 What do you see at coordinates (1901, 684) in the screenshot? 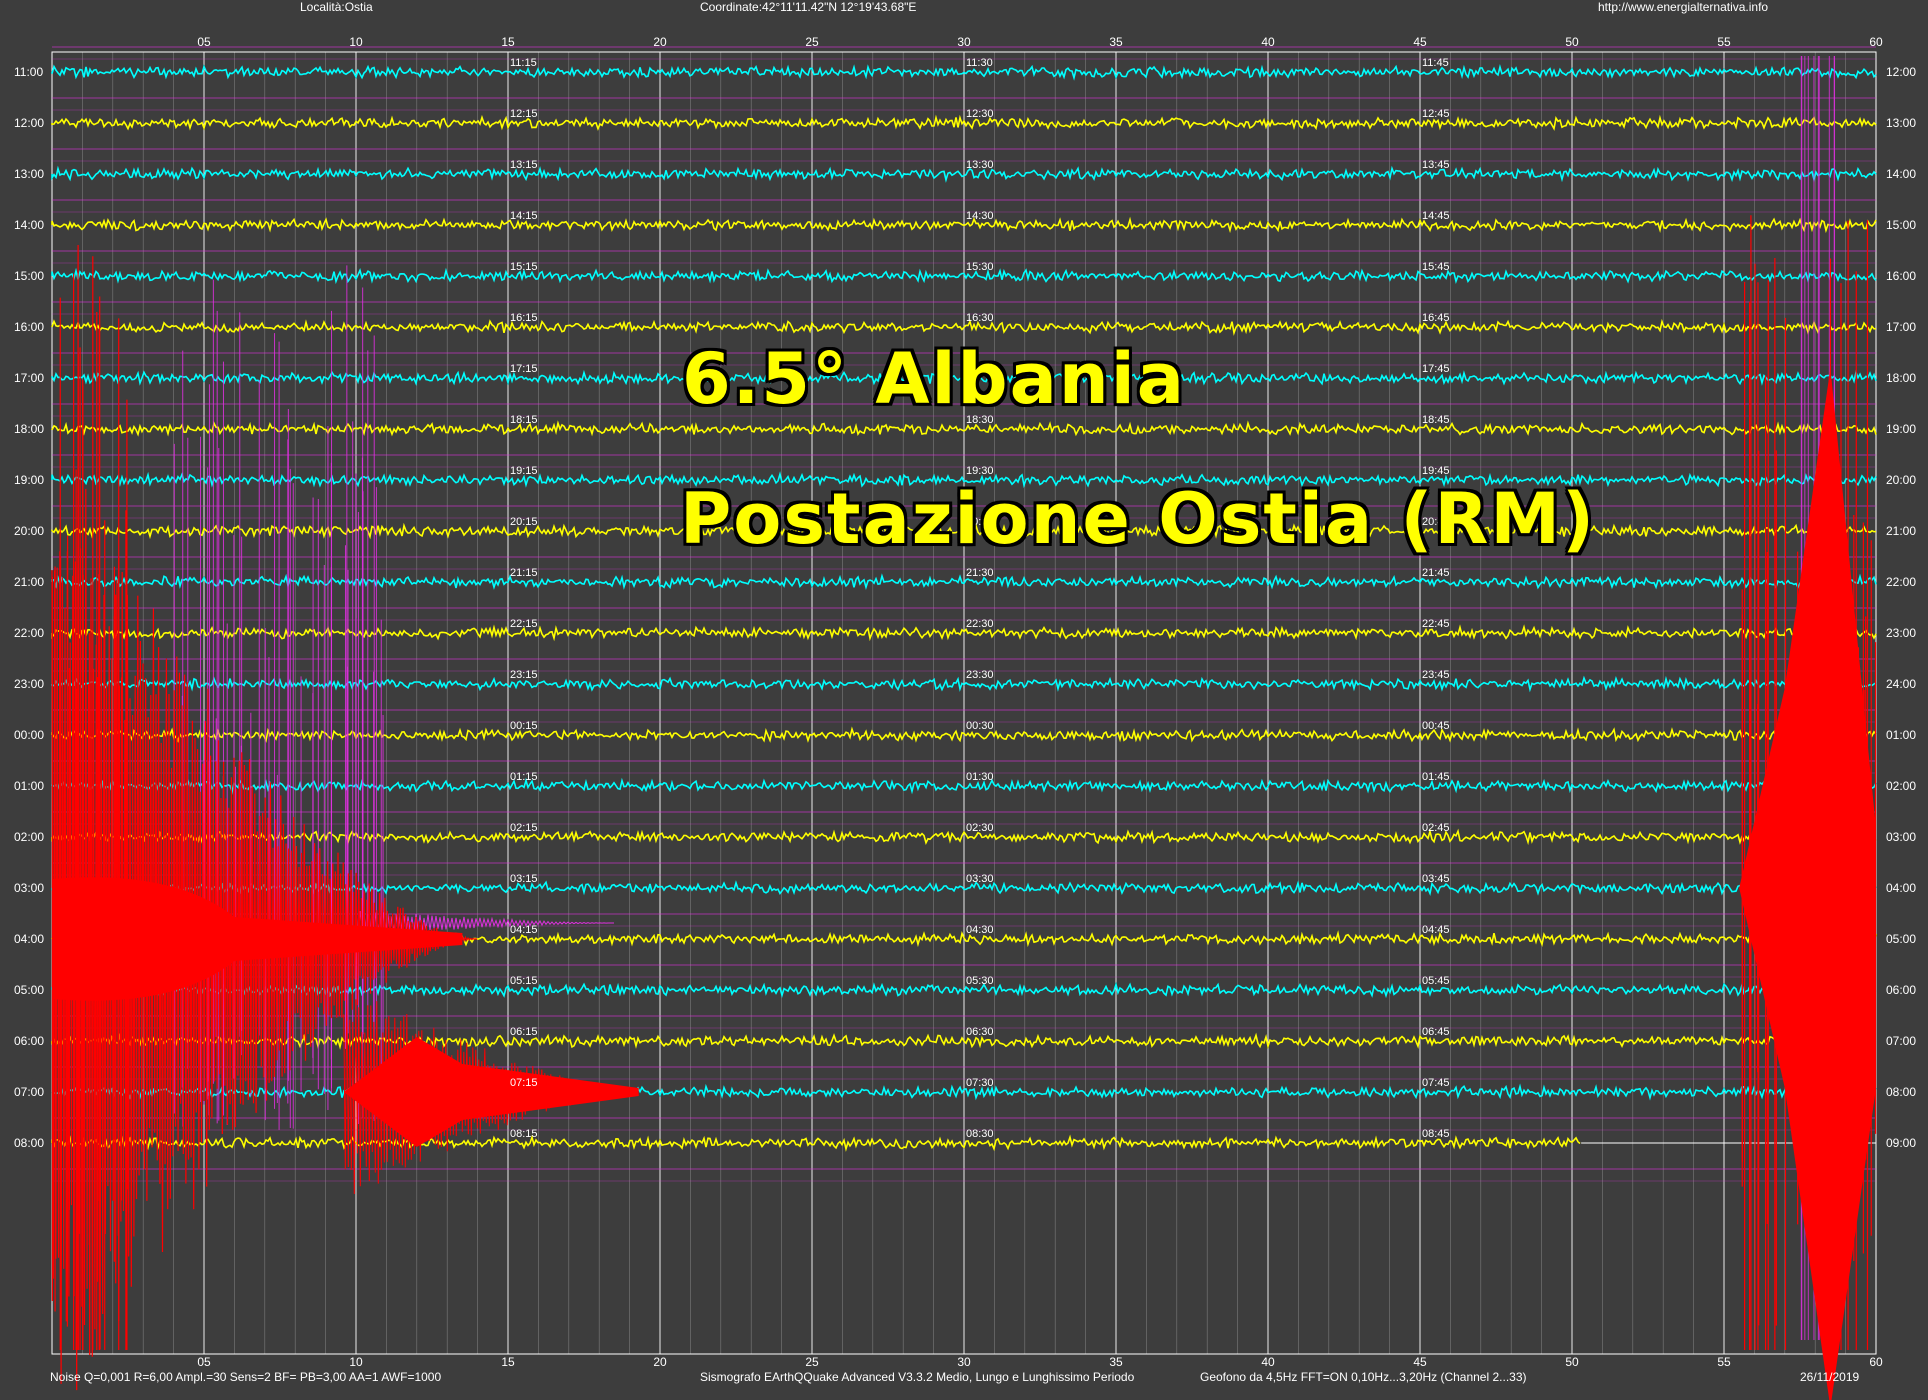
I see `row-label-right: 24:00` at bounding box center [1901, 684].